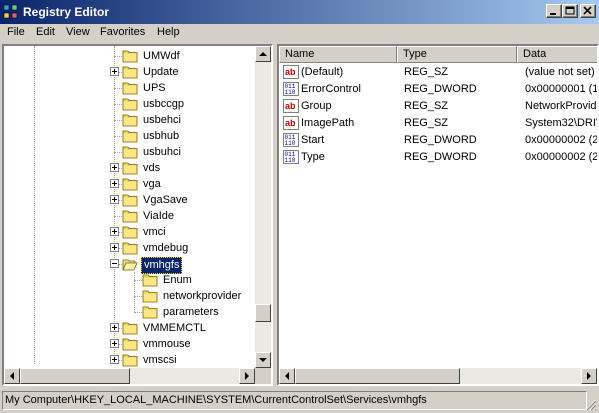 This screenshot has width=599, height=413. I want to click on arrow-right-icon, so click(589, 376).